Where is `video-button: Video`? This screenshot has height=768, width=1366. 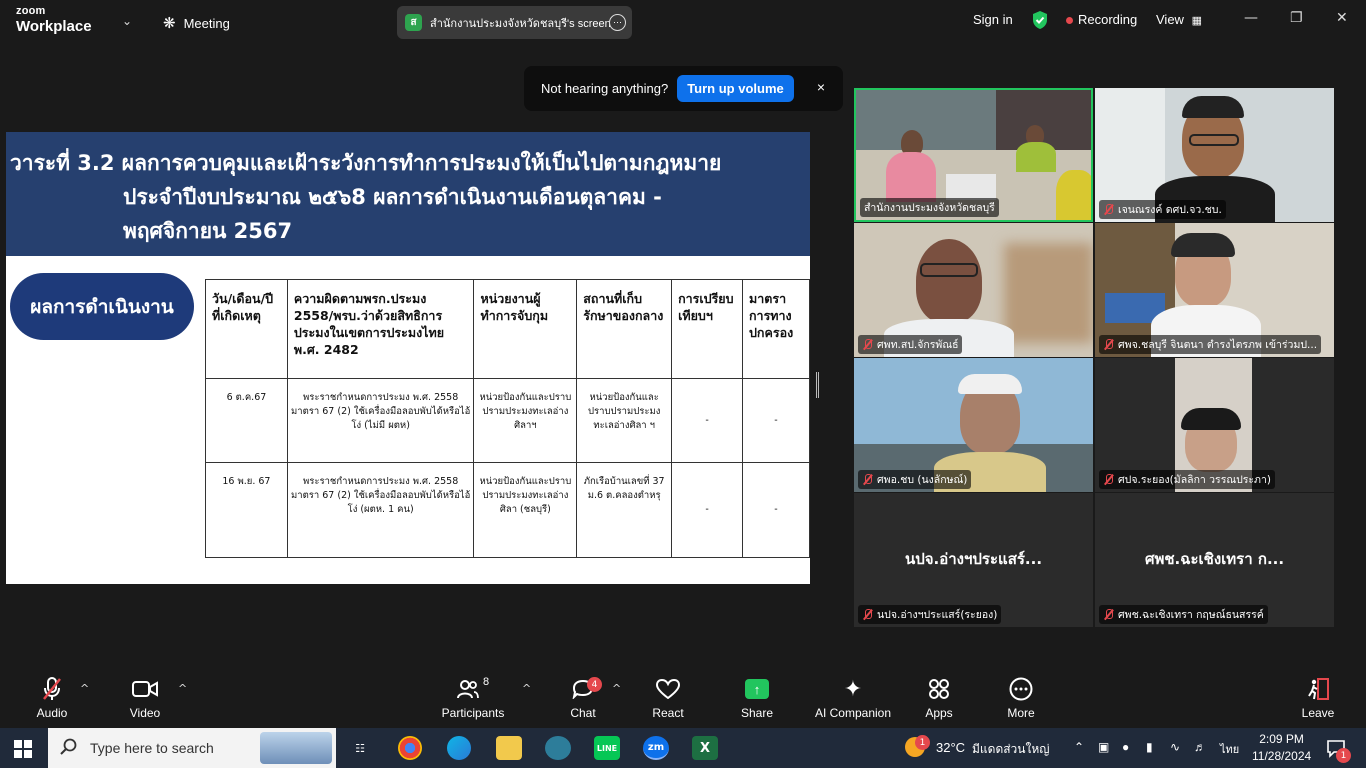
video-button: Video is located at coordinates (145, 698).